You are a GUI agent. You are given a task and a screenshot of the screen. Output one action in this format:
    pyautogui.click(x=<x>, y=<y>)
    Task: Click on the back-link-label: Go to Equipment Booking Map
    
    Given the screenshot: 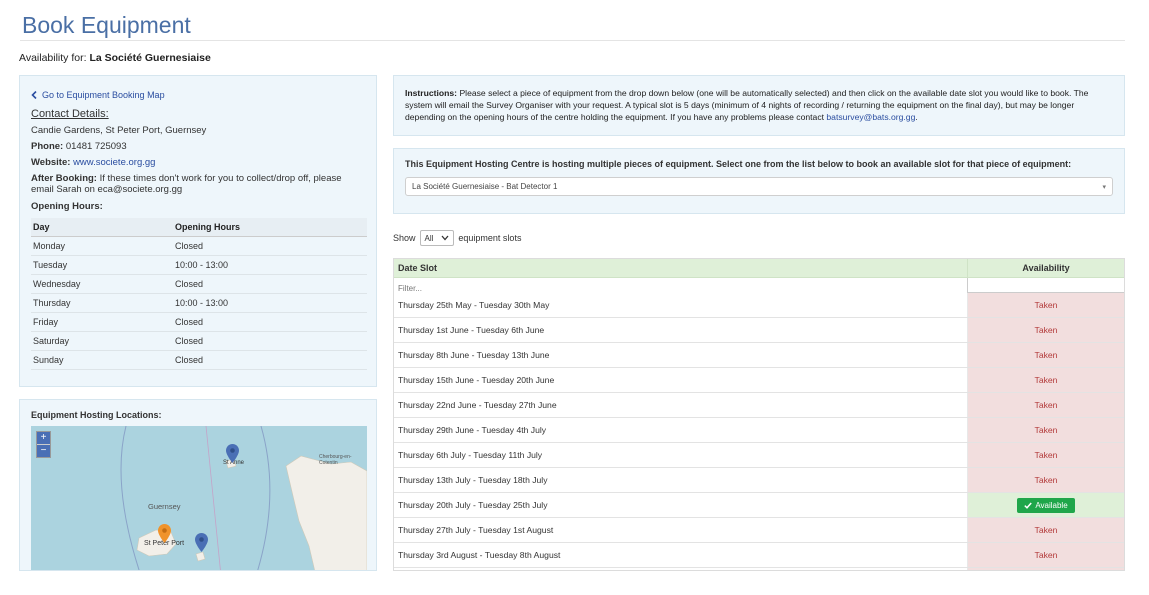 What is the action you would take?
    pyautogui.click(x=103, y=95)
    